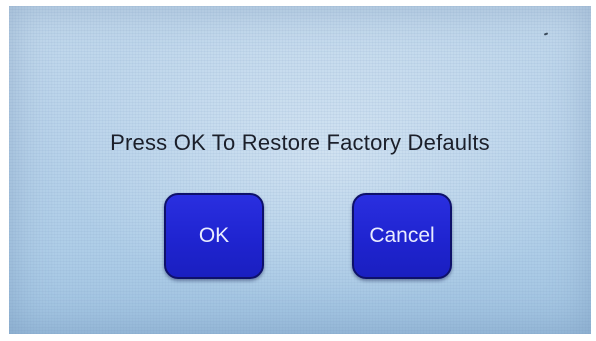 Image resolution: width=596 pixels, height=341 pixels. I want to click on screen-speck, so click(546, 34).